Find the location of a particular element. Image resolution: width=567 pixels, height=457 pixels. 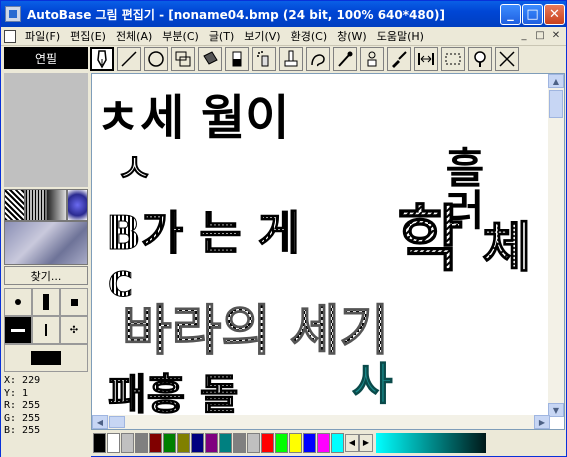

canvas-text-10: 사 is located at coordinates (372, 384).